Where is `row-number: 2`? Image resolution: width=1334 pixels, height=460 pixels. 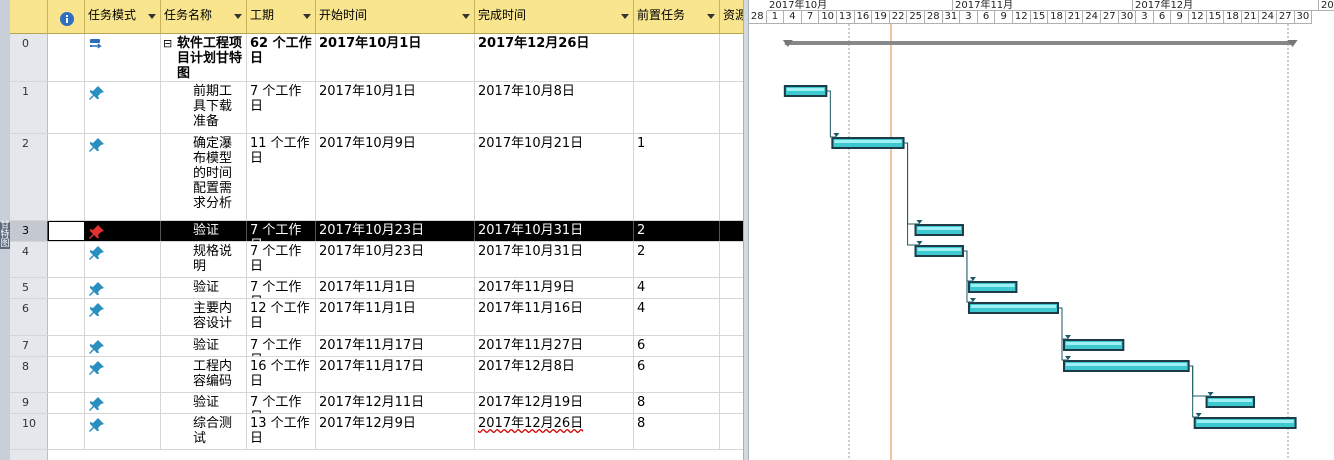
row-number: 2 is located at coordinates (29, 177).